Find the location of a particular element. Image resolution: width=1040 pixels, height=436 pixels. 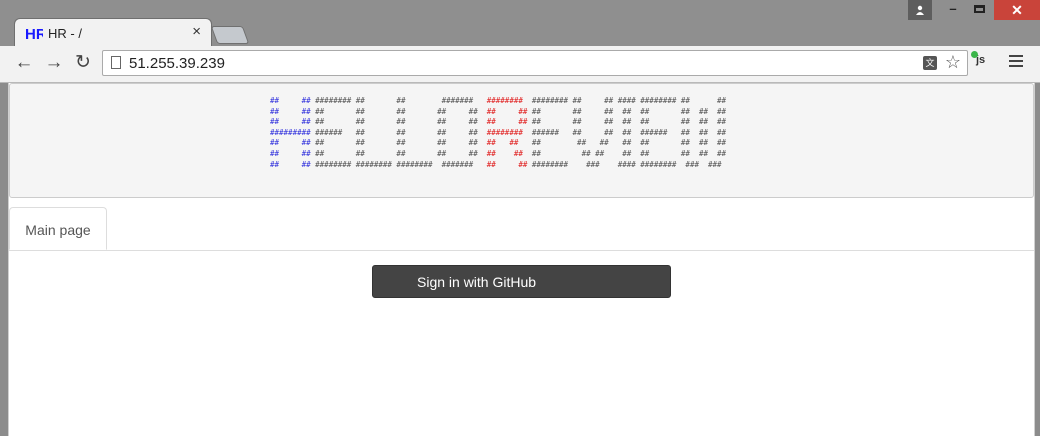

maximize-button is located at coordinates (980, 10).